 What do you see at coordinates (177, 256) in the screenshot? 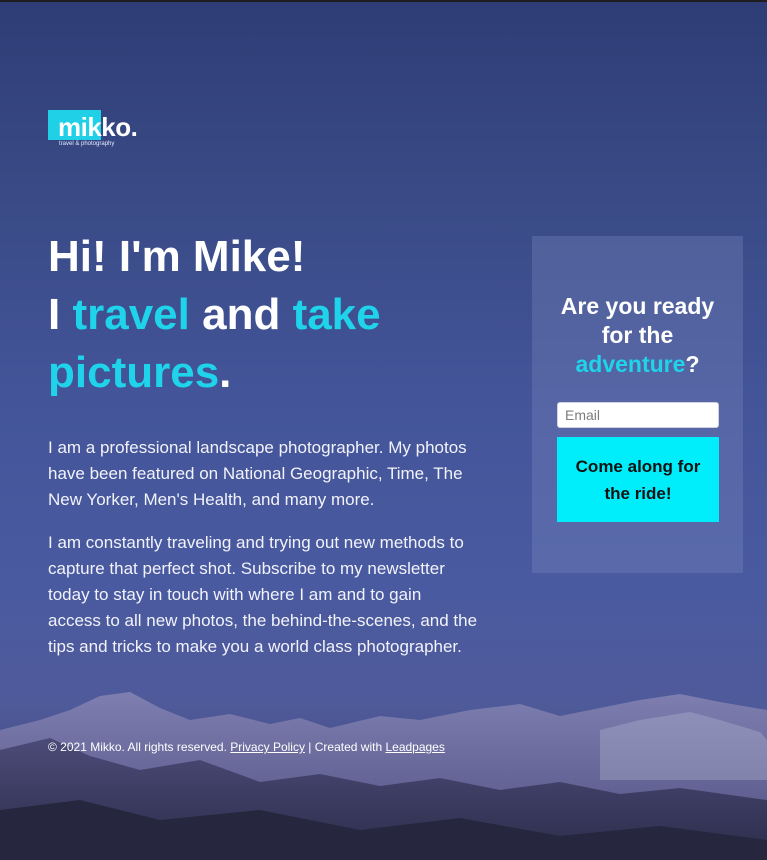
I see `headline-line1: Hi! I'm Mike!` at bounding box center [177, 256].